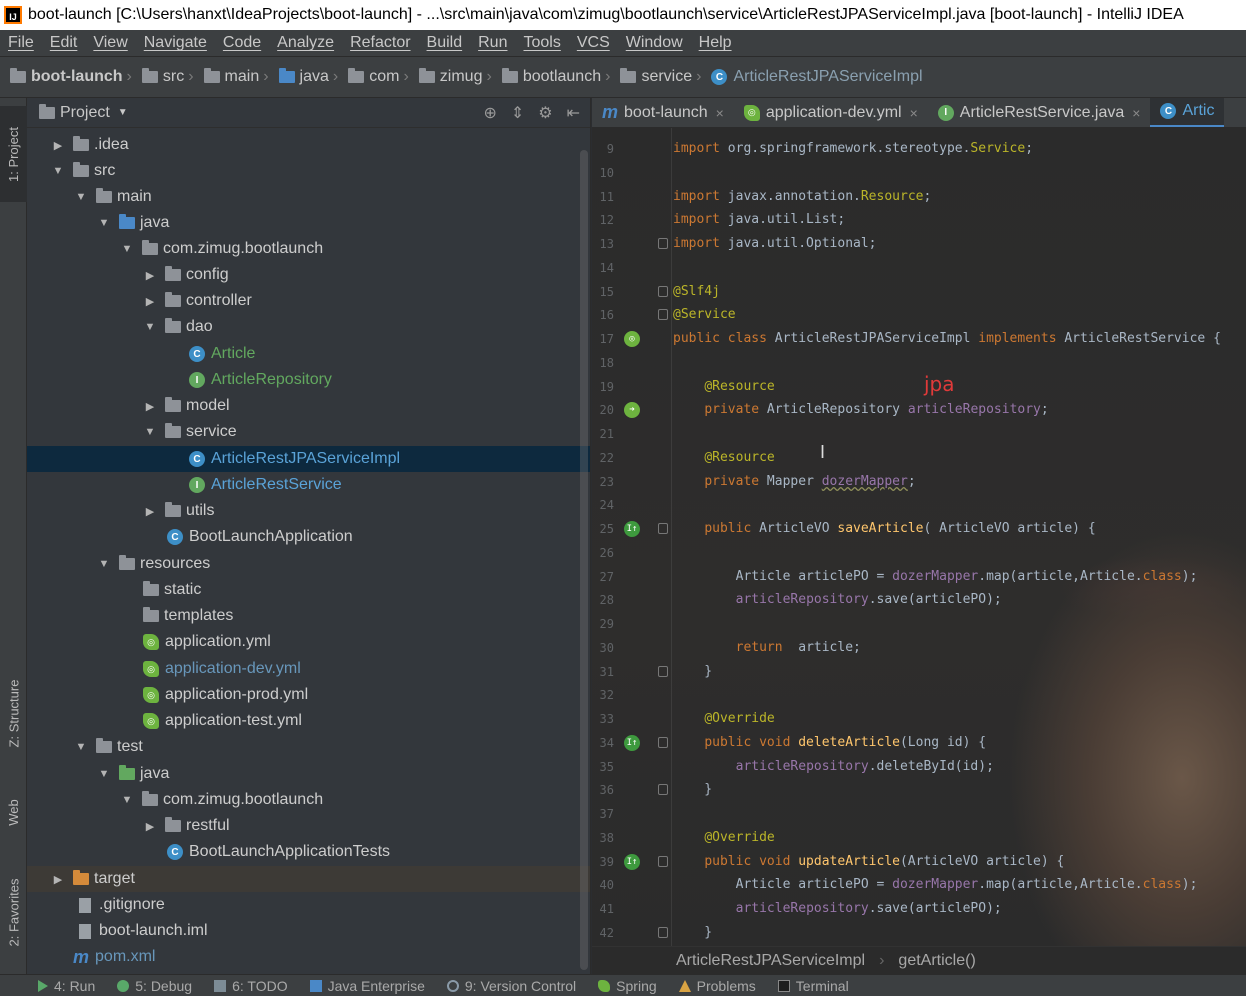  I want to click on collapse-all-icon: ⇕, so click(517, 113).